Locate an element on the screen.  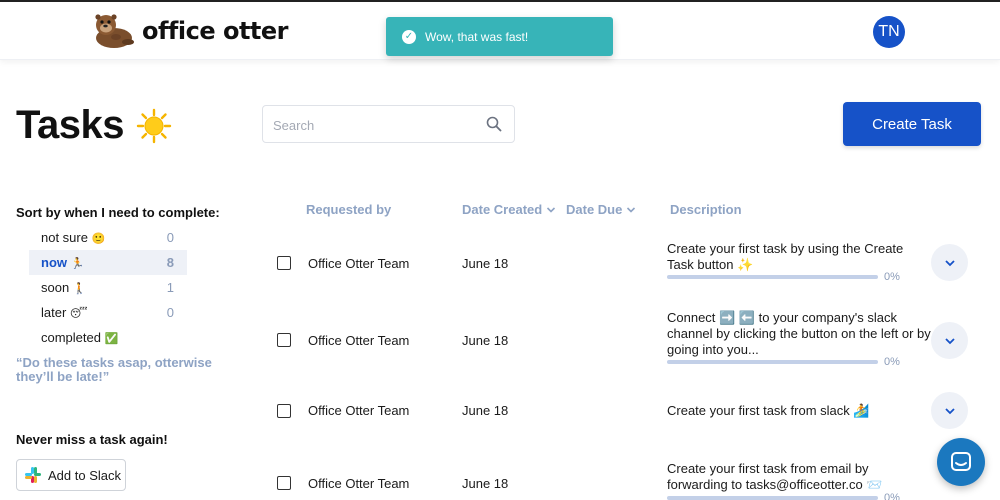
header-requested-by: Requested by is located at coordinates (348, 209).